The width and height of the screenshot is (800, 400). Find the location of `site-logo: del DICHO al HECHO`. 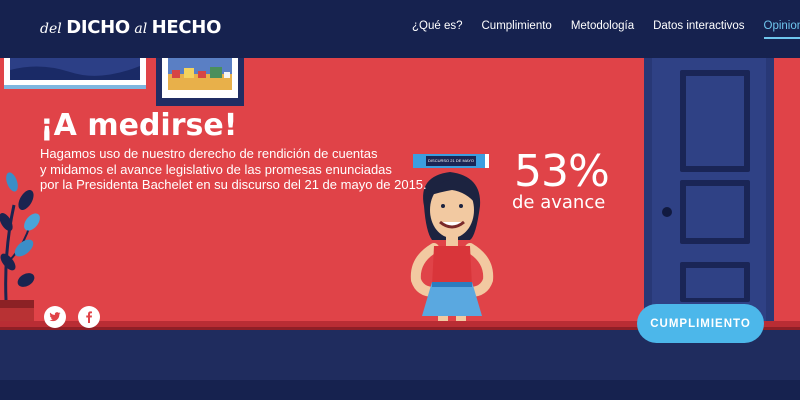

site-logo: del DICHO al HECHO is located at coordinates (130, 27).